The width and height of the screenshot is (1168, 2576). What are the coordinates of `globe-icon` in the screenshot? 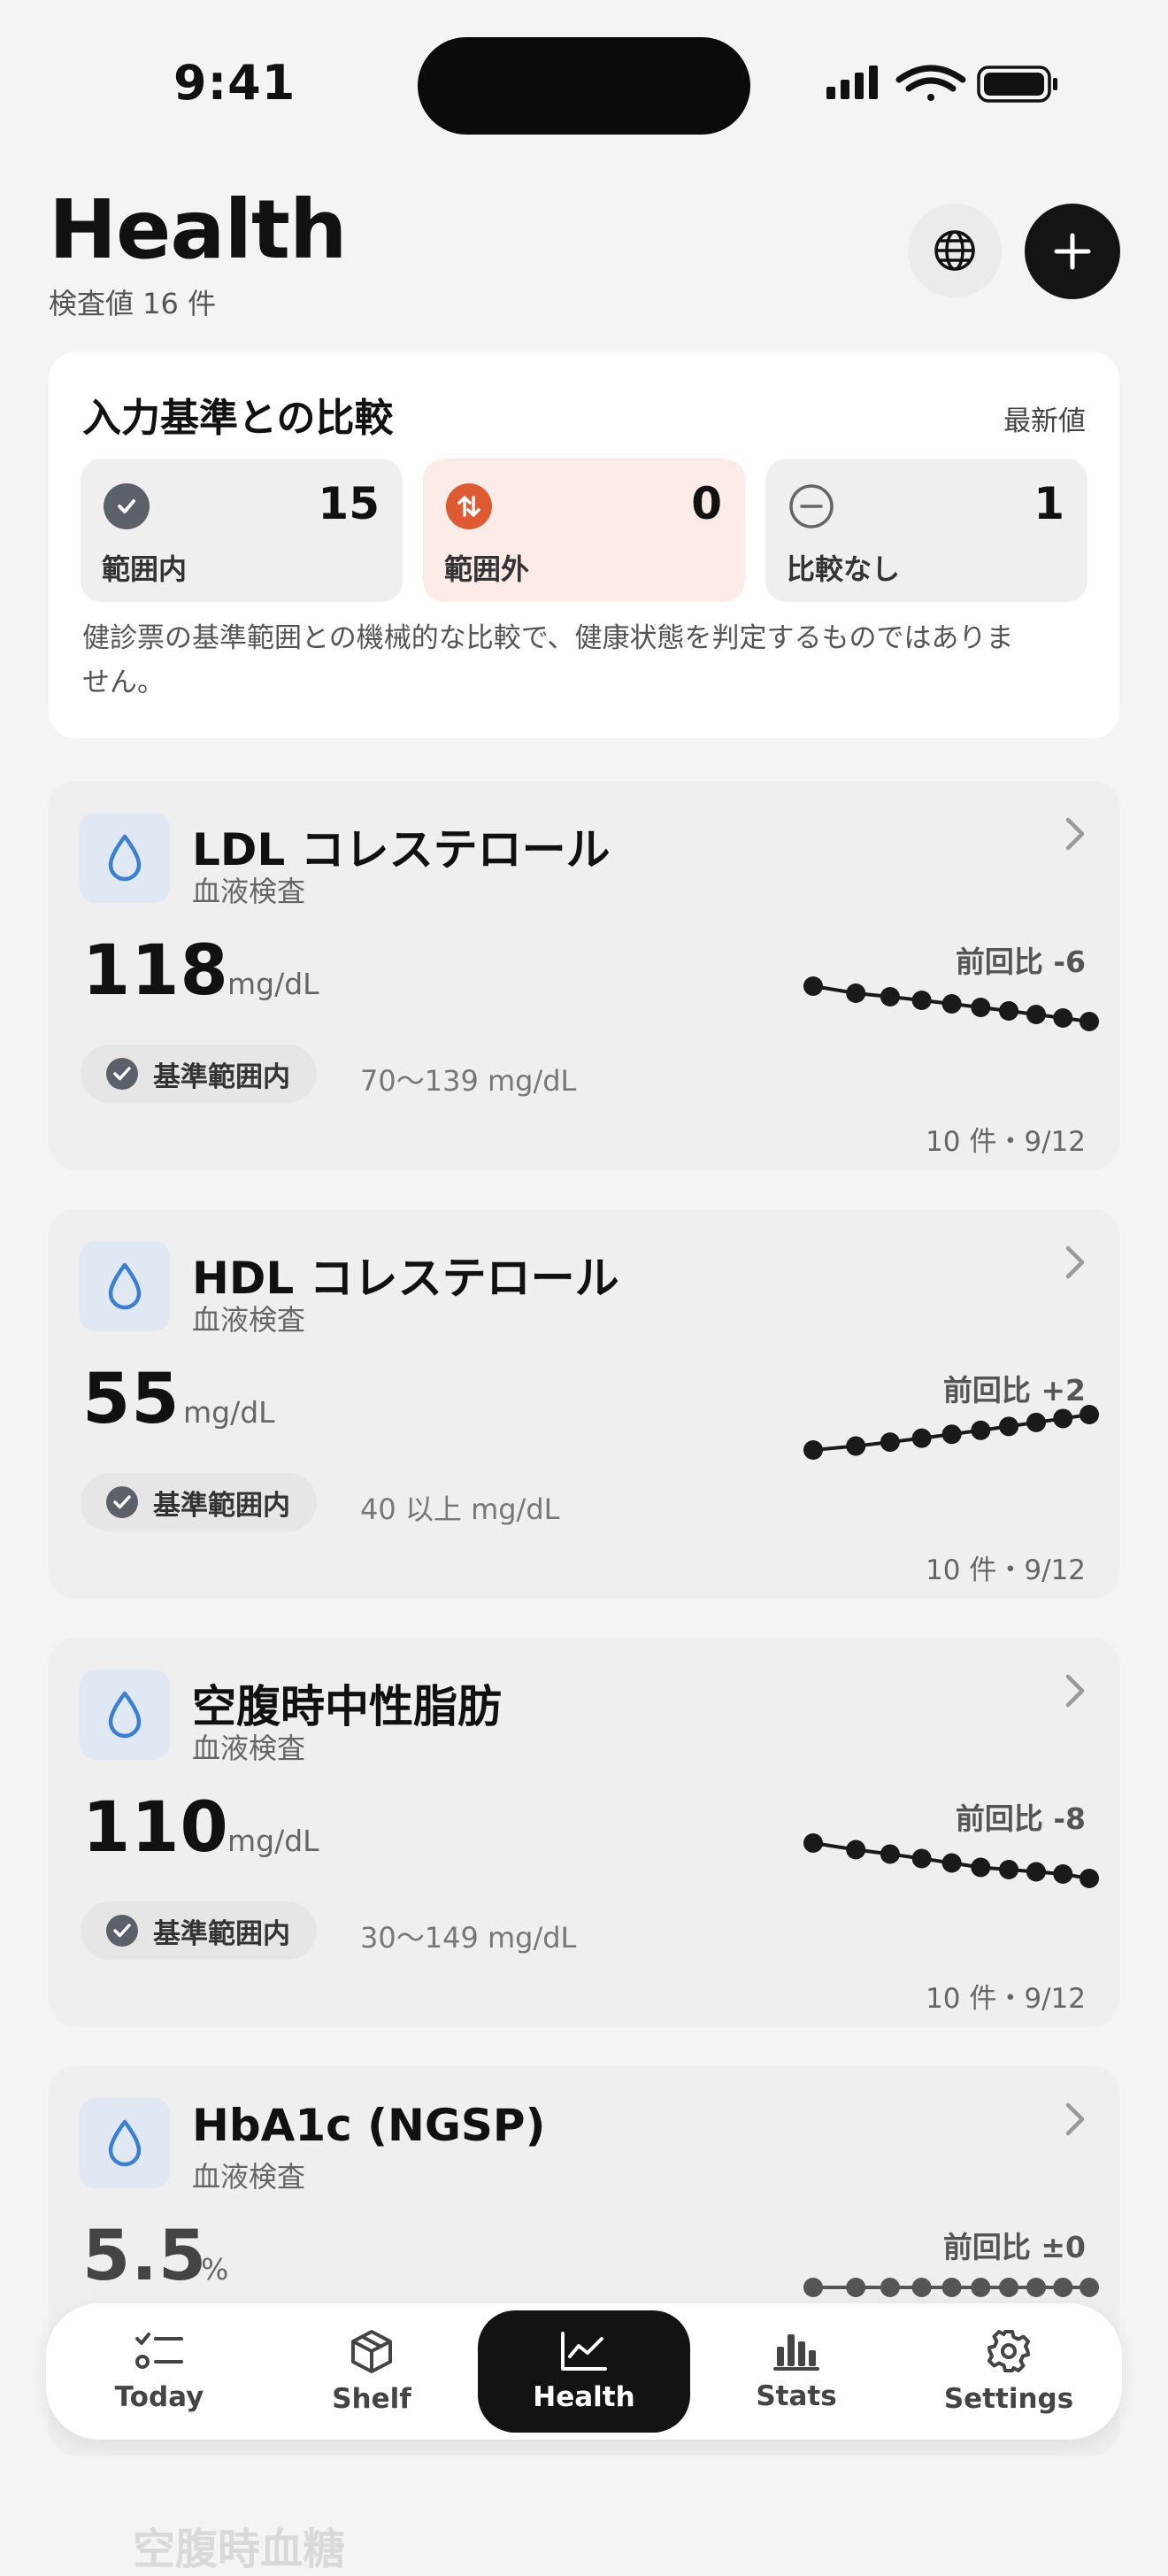 It's located at (955, 250).